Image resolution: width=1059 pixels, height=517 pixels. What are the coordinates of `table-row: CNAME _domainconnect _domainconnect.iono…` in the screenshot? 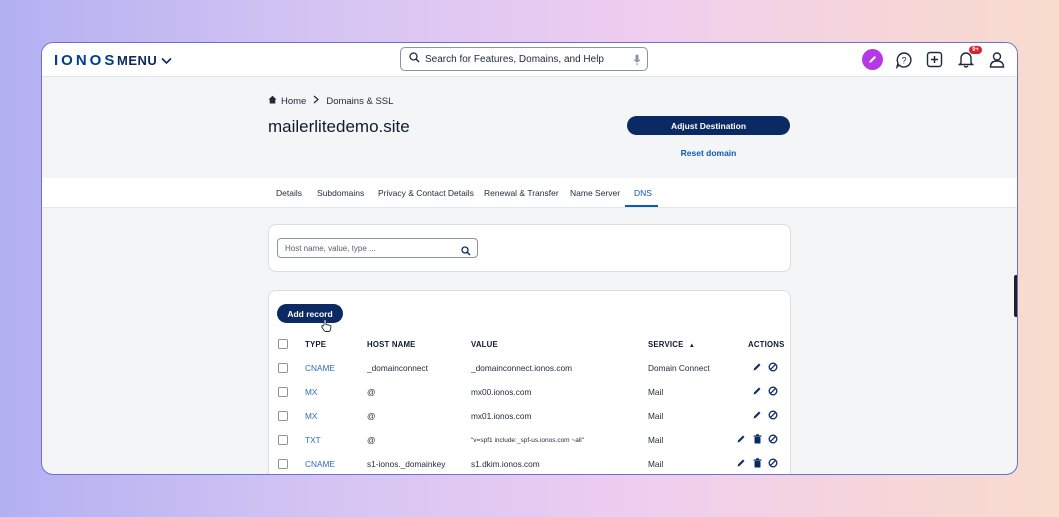 It's located at (529, 368).